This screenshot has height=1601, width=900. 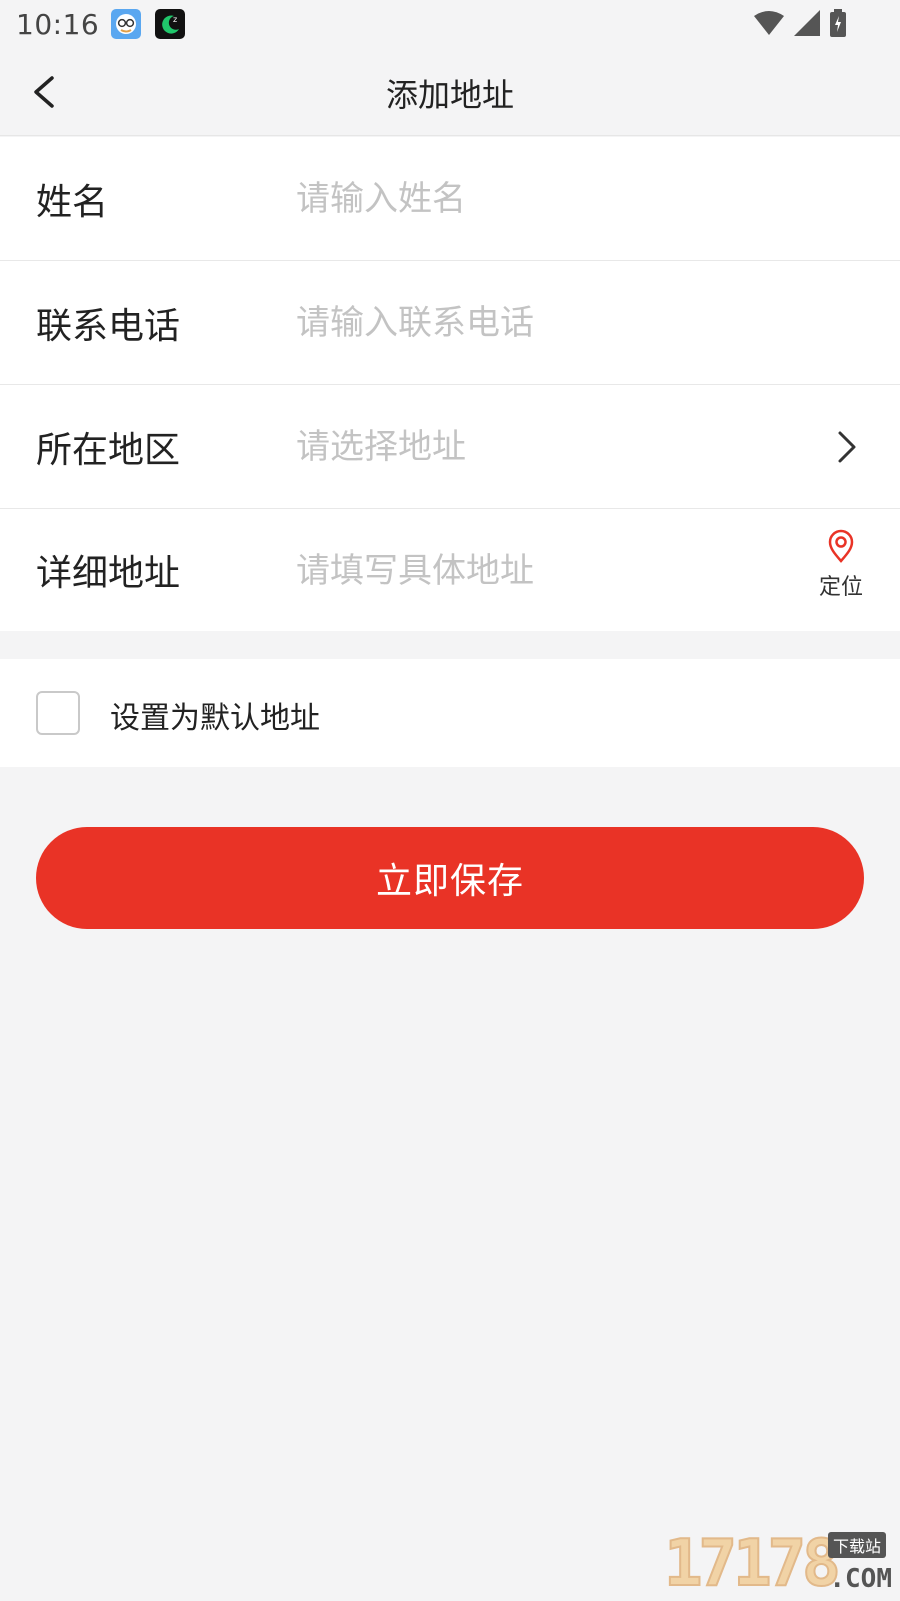 What do you see at coordinates (841, 546) in the screenshot?
I see `location-pin-icon` at bounding box center [841, 546].